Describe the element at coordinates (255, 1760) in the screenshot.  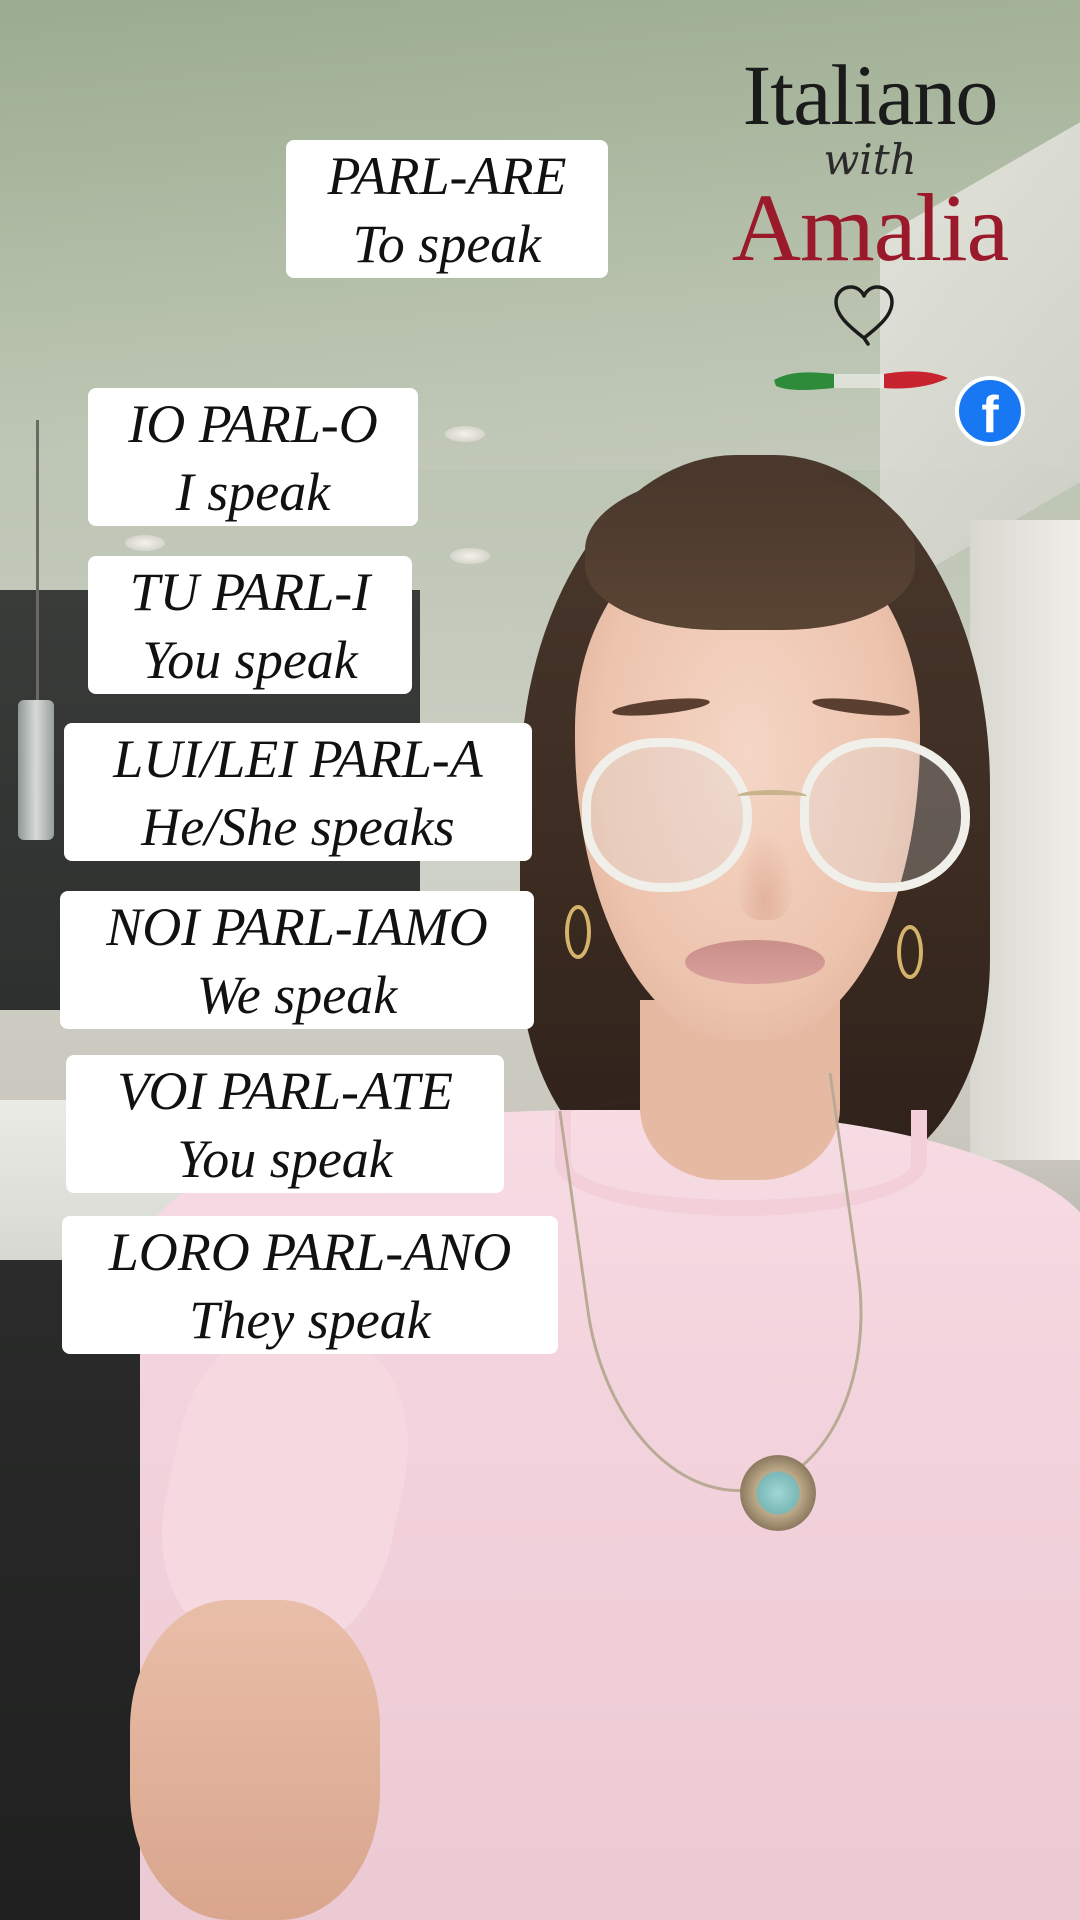
I see `arm` at that location.